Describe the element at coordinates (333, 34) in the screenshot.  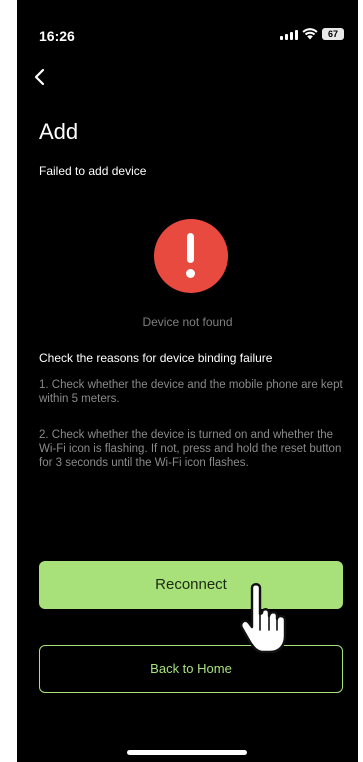
I see `battery-icon: 67` at that location.